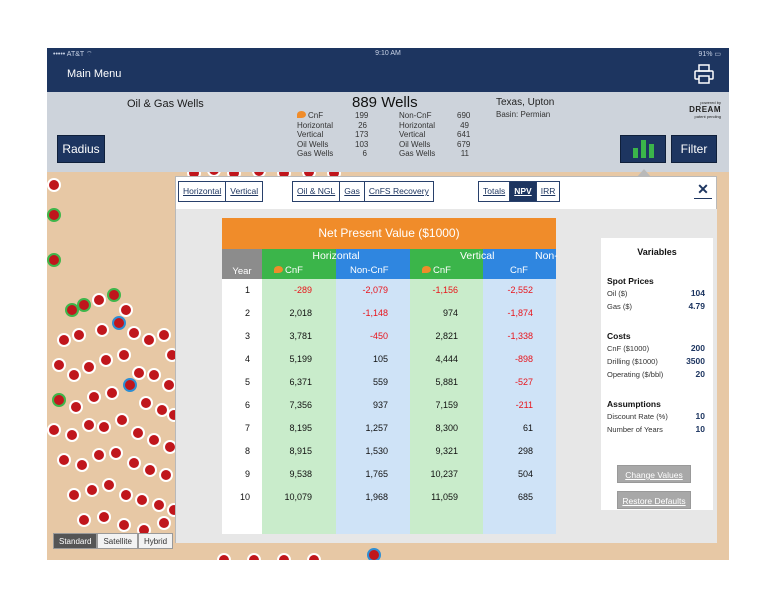 This screenshot has width=776, height=600. Describe the element at coordinates (654, 500) in the screenshot. I see `restore-defaults-button: Restore Defaults` at that location.